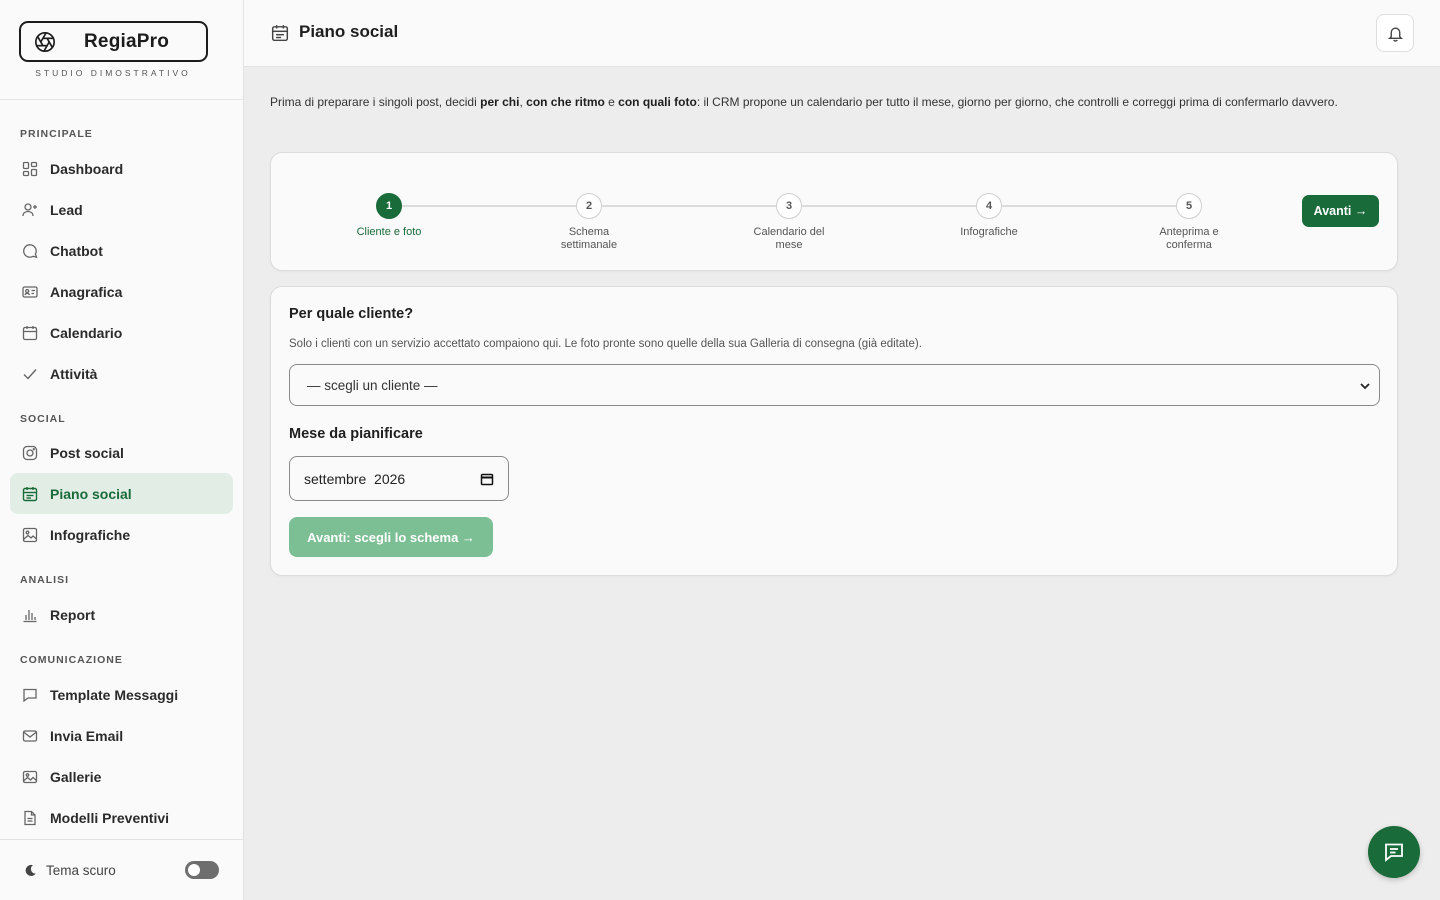 Image resolution: width=1440 pixels, height=900 pixels. Describe the element at coordinates (73, 614) in the screenshot. I see `sidebar-item-label: Report` at that location.